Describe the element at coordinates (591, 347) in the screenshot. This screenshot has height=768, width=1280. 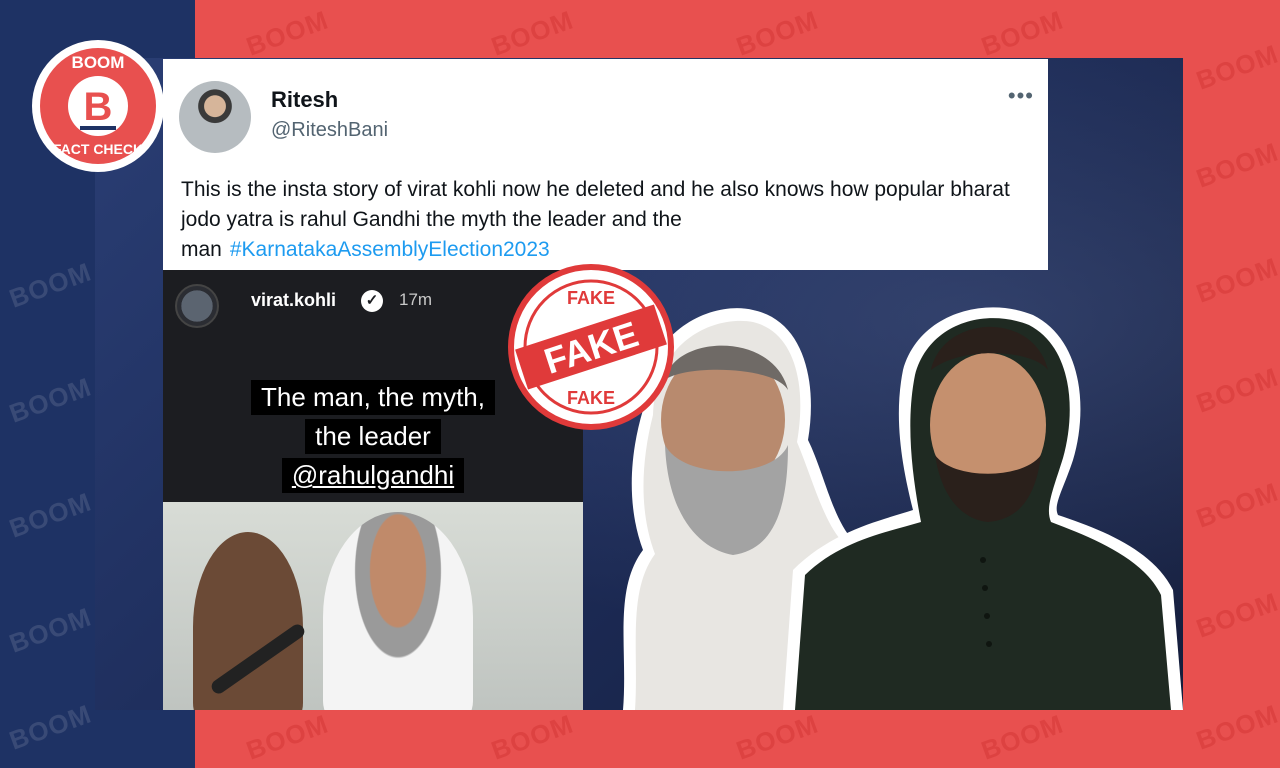
I see `fake-stamp: FAKE FAKE FAKE` at that location.